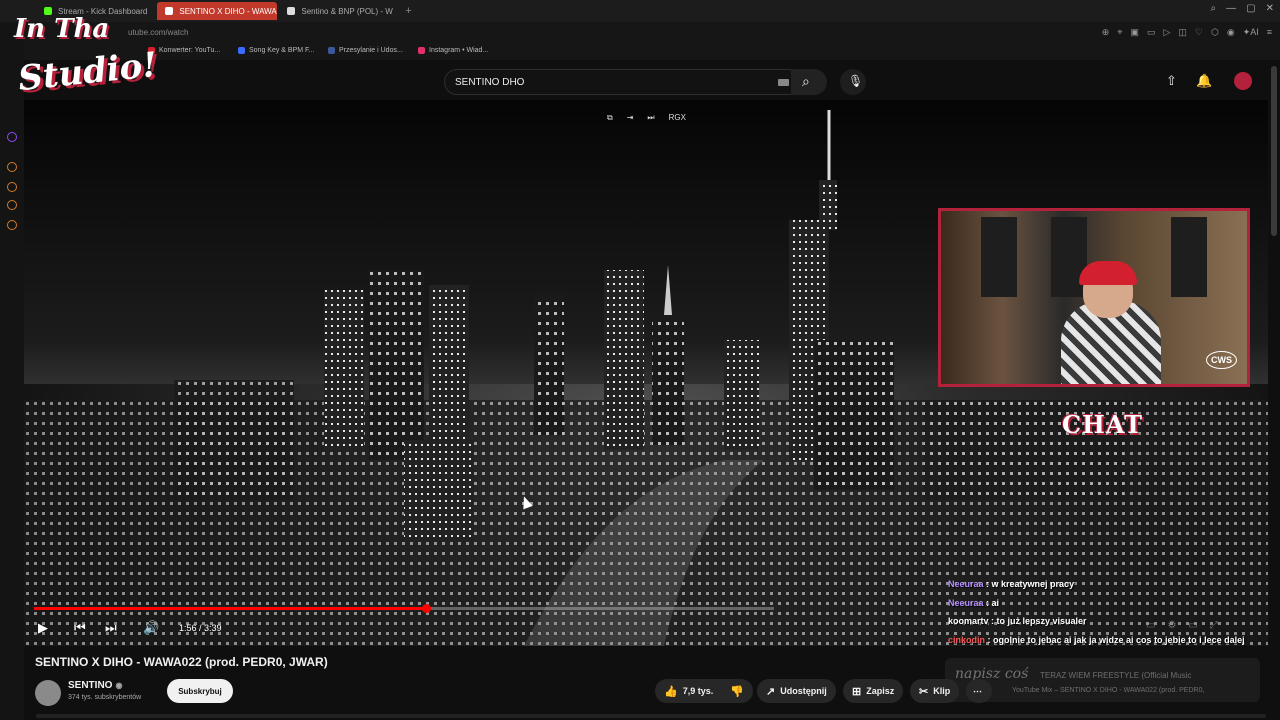 The image size is (1280, 720). I want to click on mix-title: TERAZ WIEM FREESTYLE (Official Music, so click(1116, 675).